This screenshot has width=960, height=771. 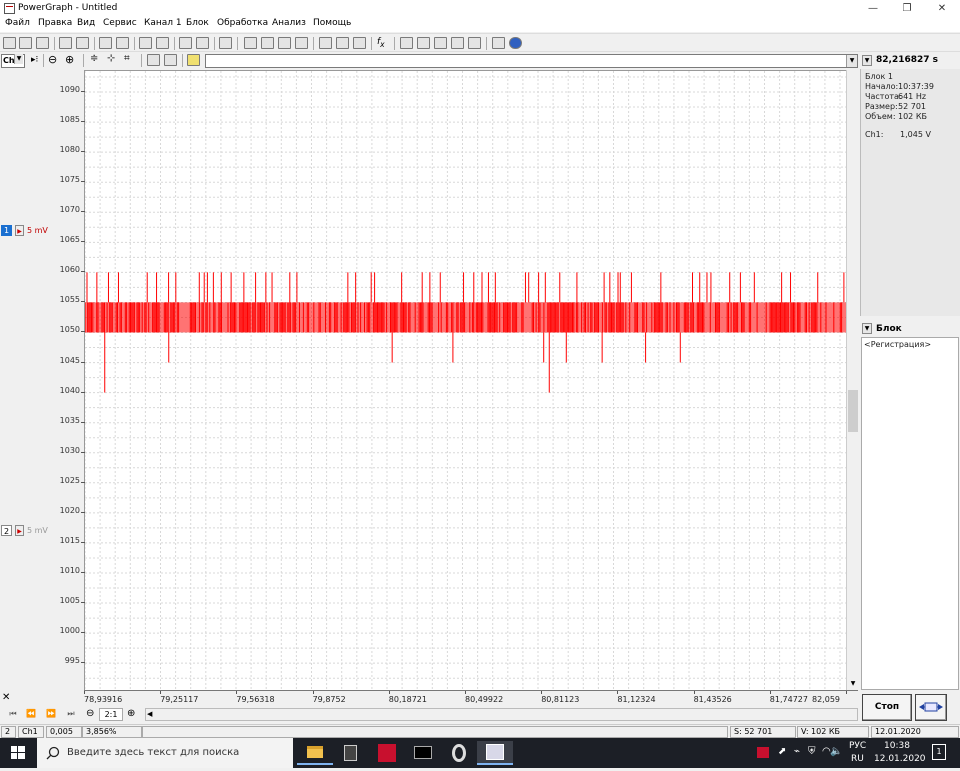 I want to click on taskbar-terminal, so click(x=423, y=753).